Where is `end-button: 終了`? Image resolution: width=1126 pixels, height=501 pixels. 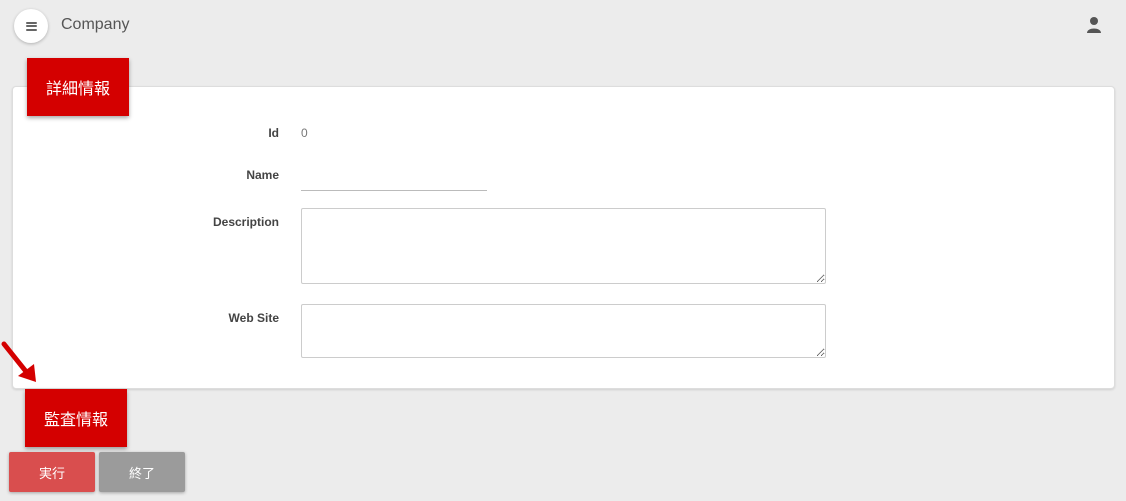
end-button: 終了 is located at coordinates (142, 472).